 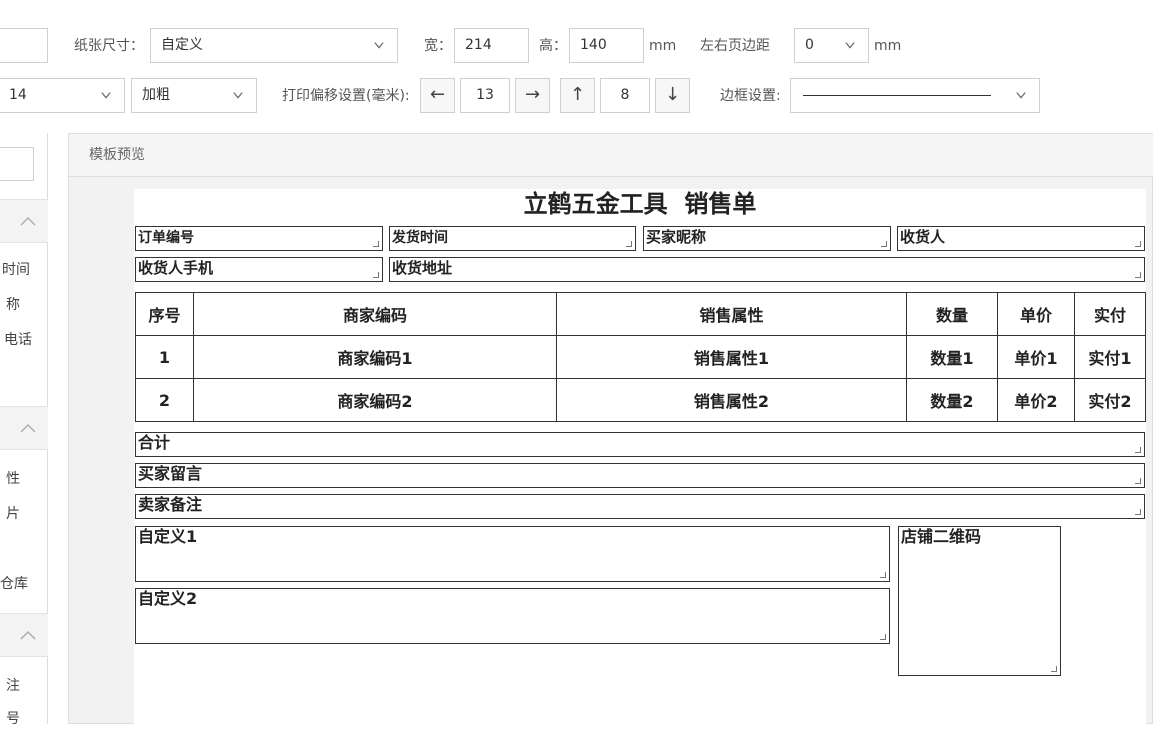 What do you see at coordinates (809, 45) in the screenshot?
I see `margin-value: 0` at bounding box center [809, 45].